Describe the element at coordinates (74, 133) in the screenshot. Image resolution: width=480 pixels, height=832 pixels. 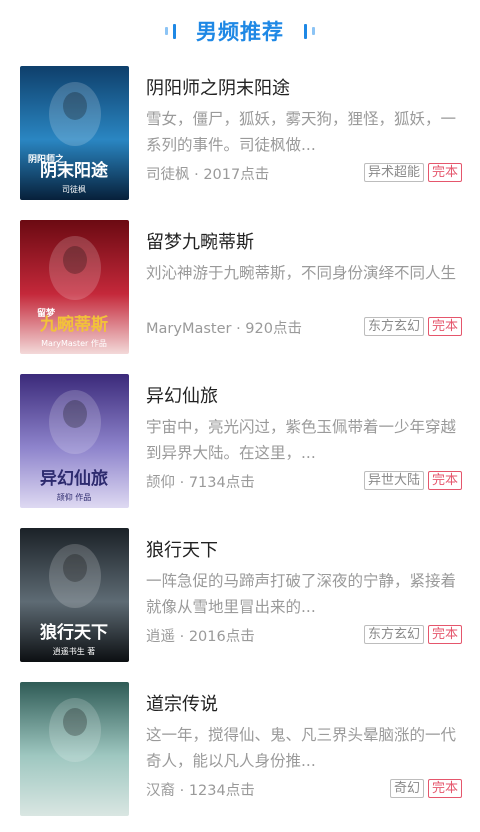
I see `book-cover: 阴阳师之 阴末阳途 司徒枫` at that location.